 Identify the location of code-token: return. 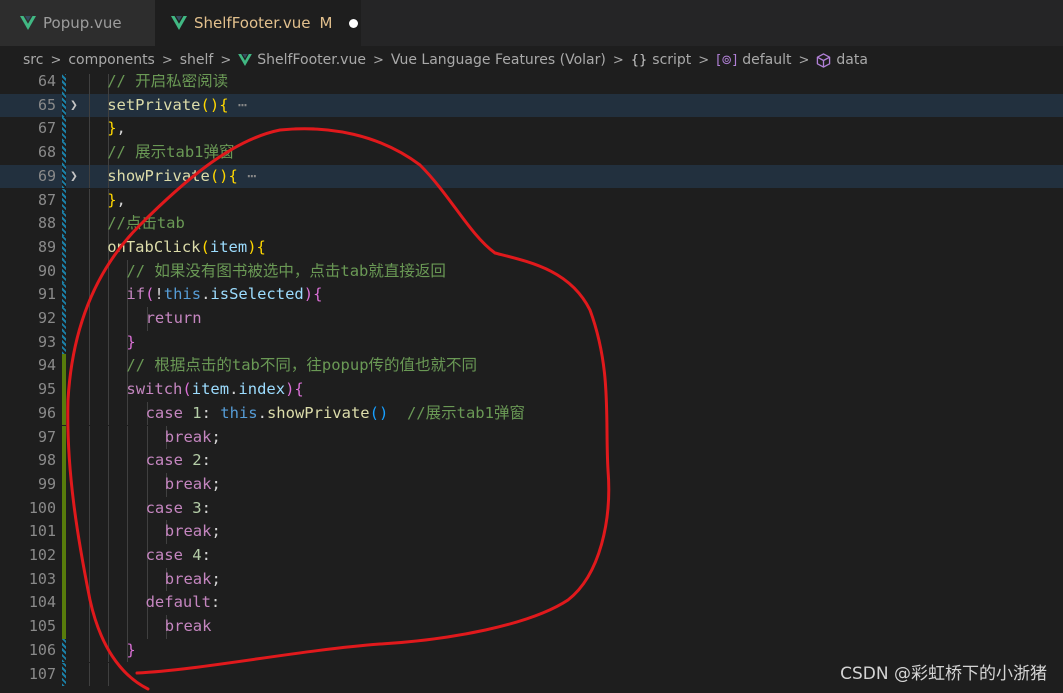
(173, 318).